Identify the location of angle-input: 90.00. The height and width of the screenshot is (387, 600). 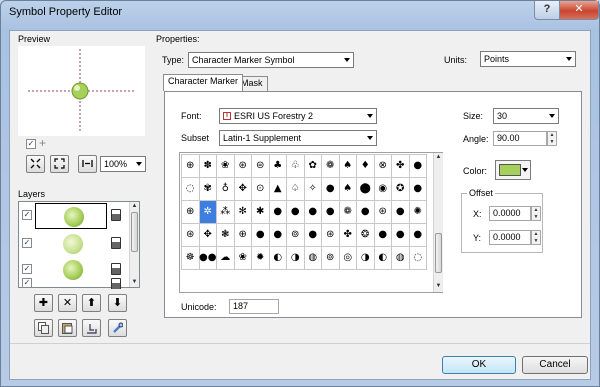
(520, 138).